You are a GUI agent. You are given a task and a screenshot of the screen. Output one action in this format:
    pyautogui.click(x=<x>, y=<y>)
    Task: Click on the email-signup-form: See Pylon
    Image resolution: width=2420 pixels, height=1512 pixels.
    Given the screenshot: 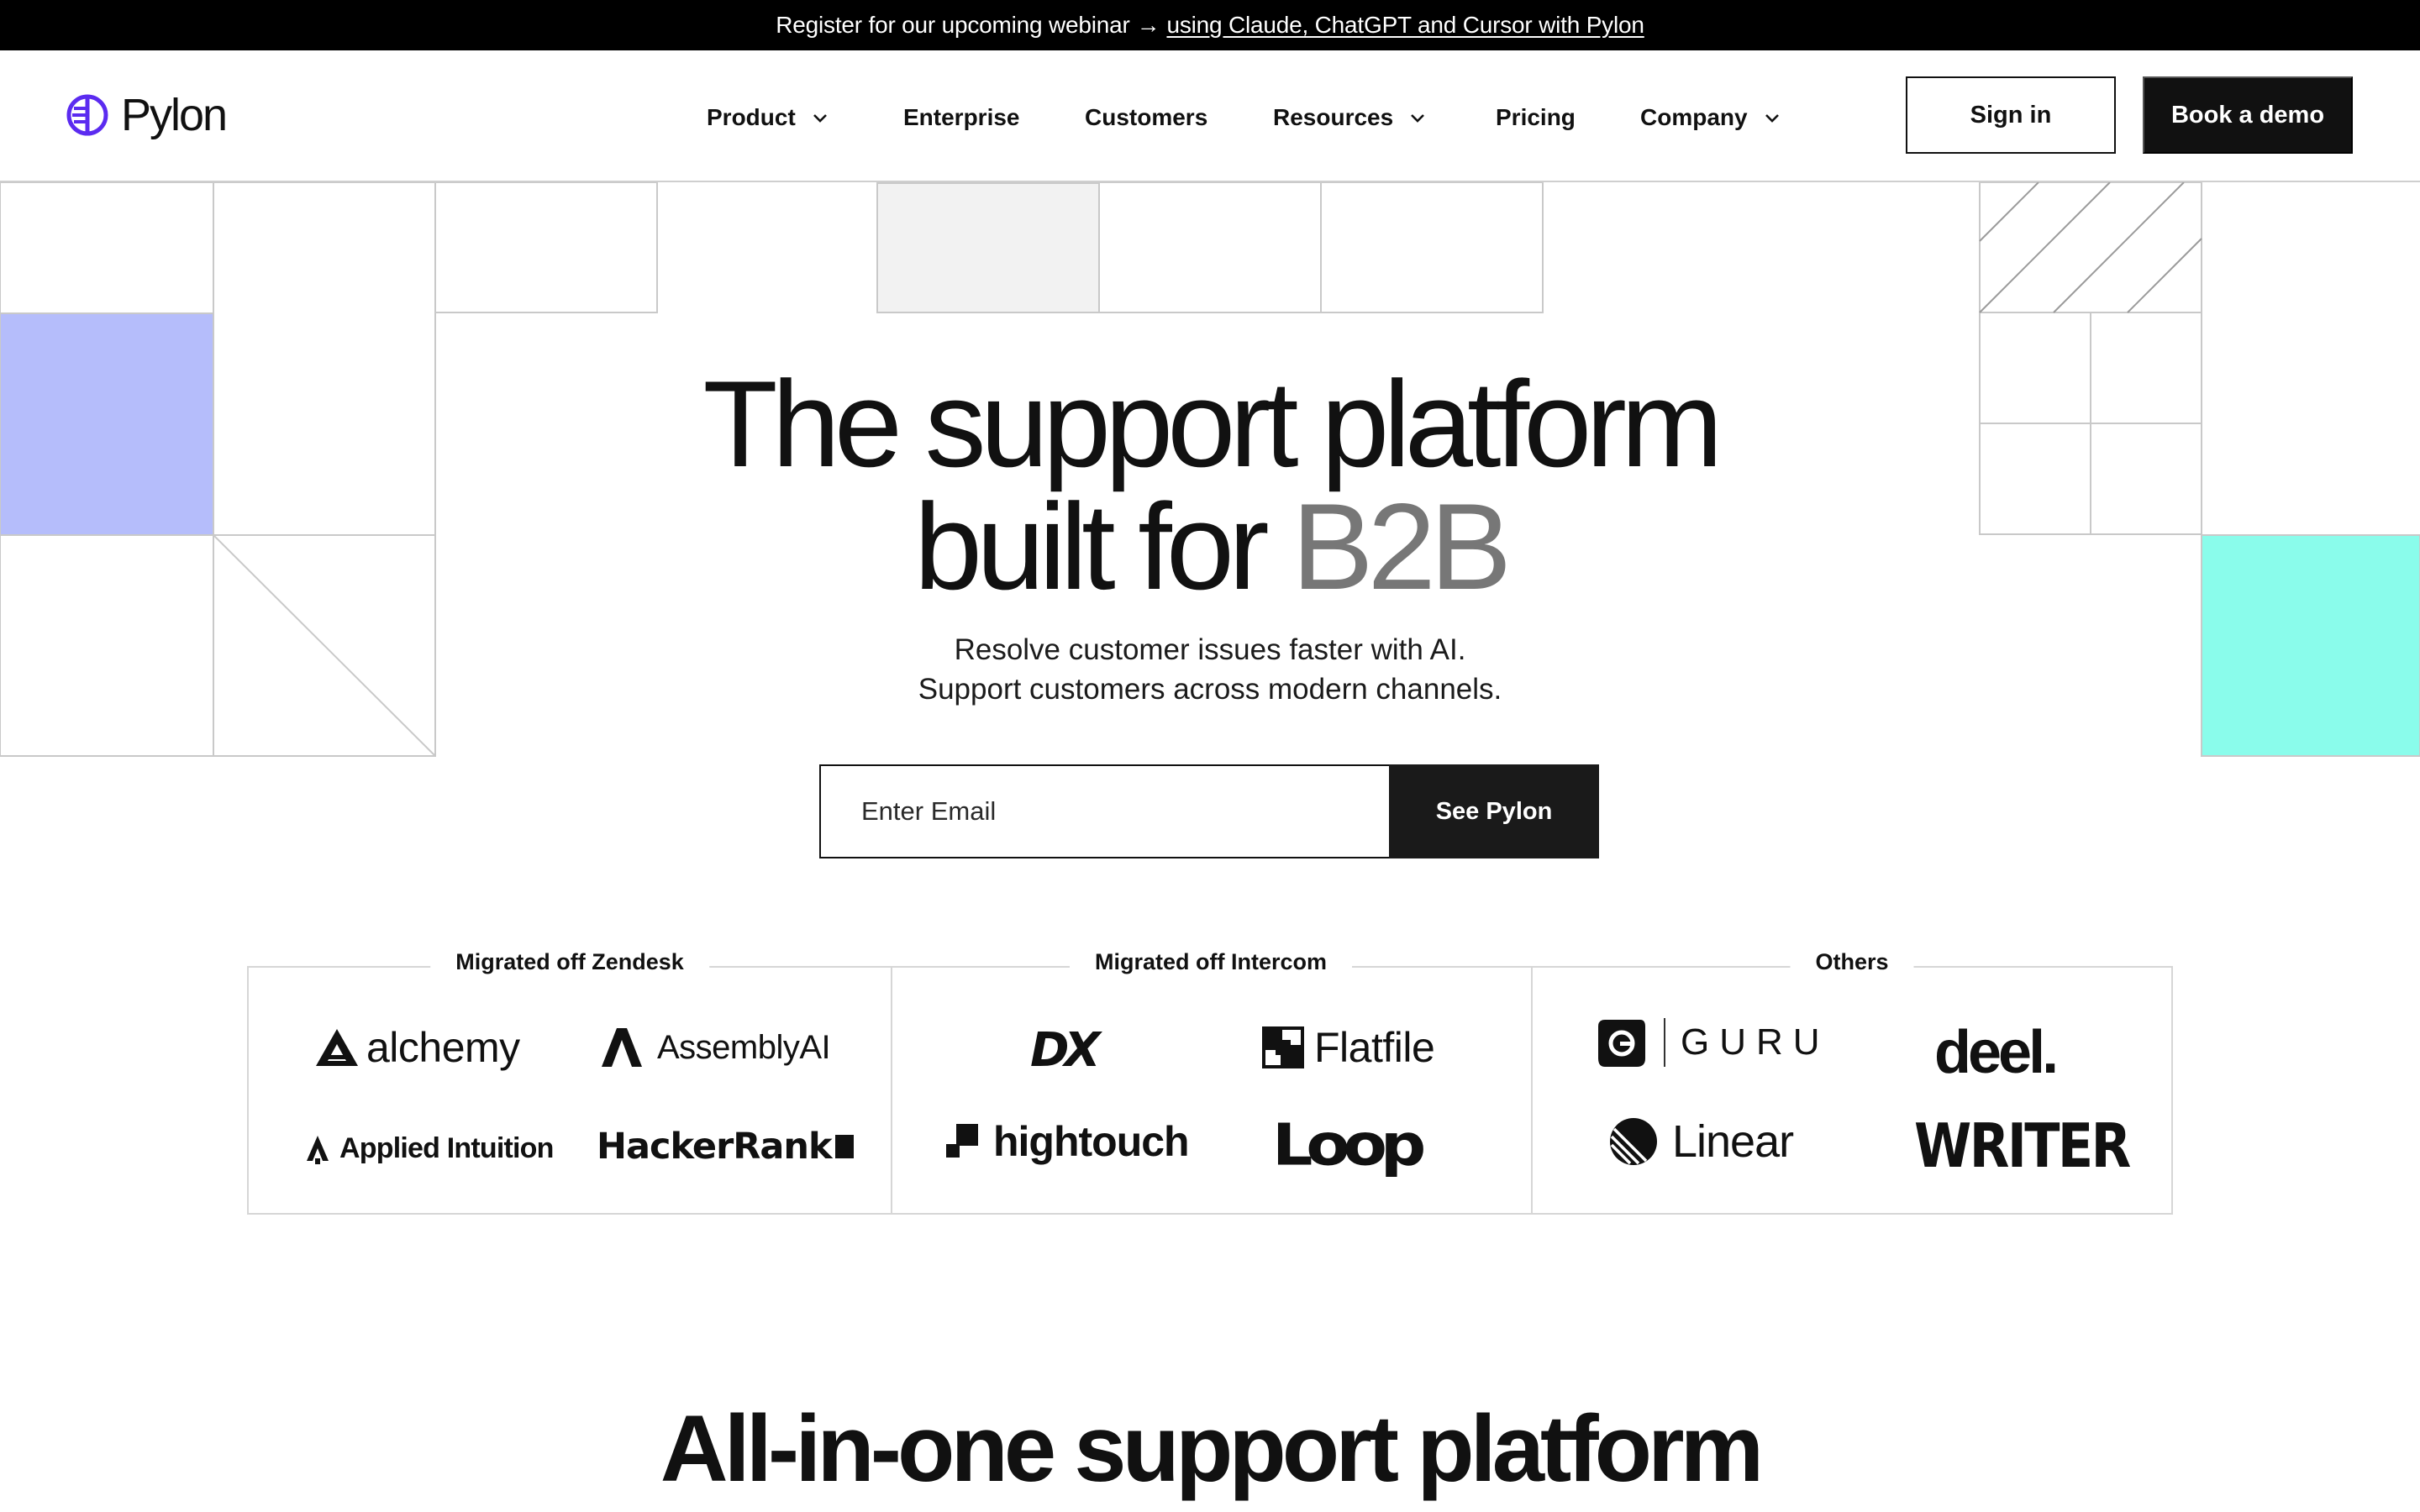 What is the action you would take?
    pyautogui.click(x=1209, y=811)
    